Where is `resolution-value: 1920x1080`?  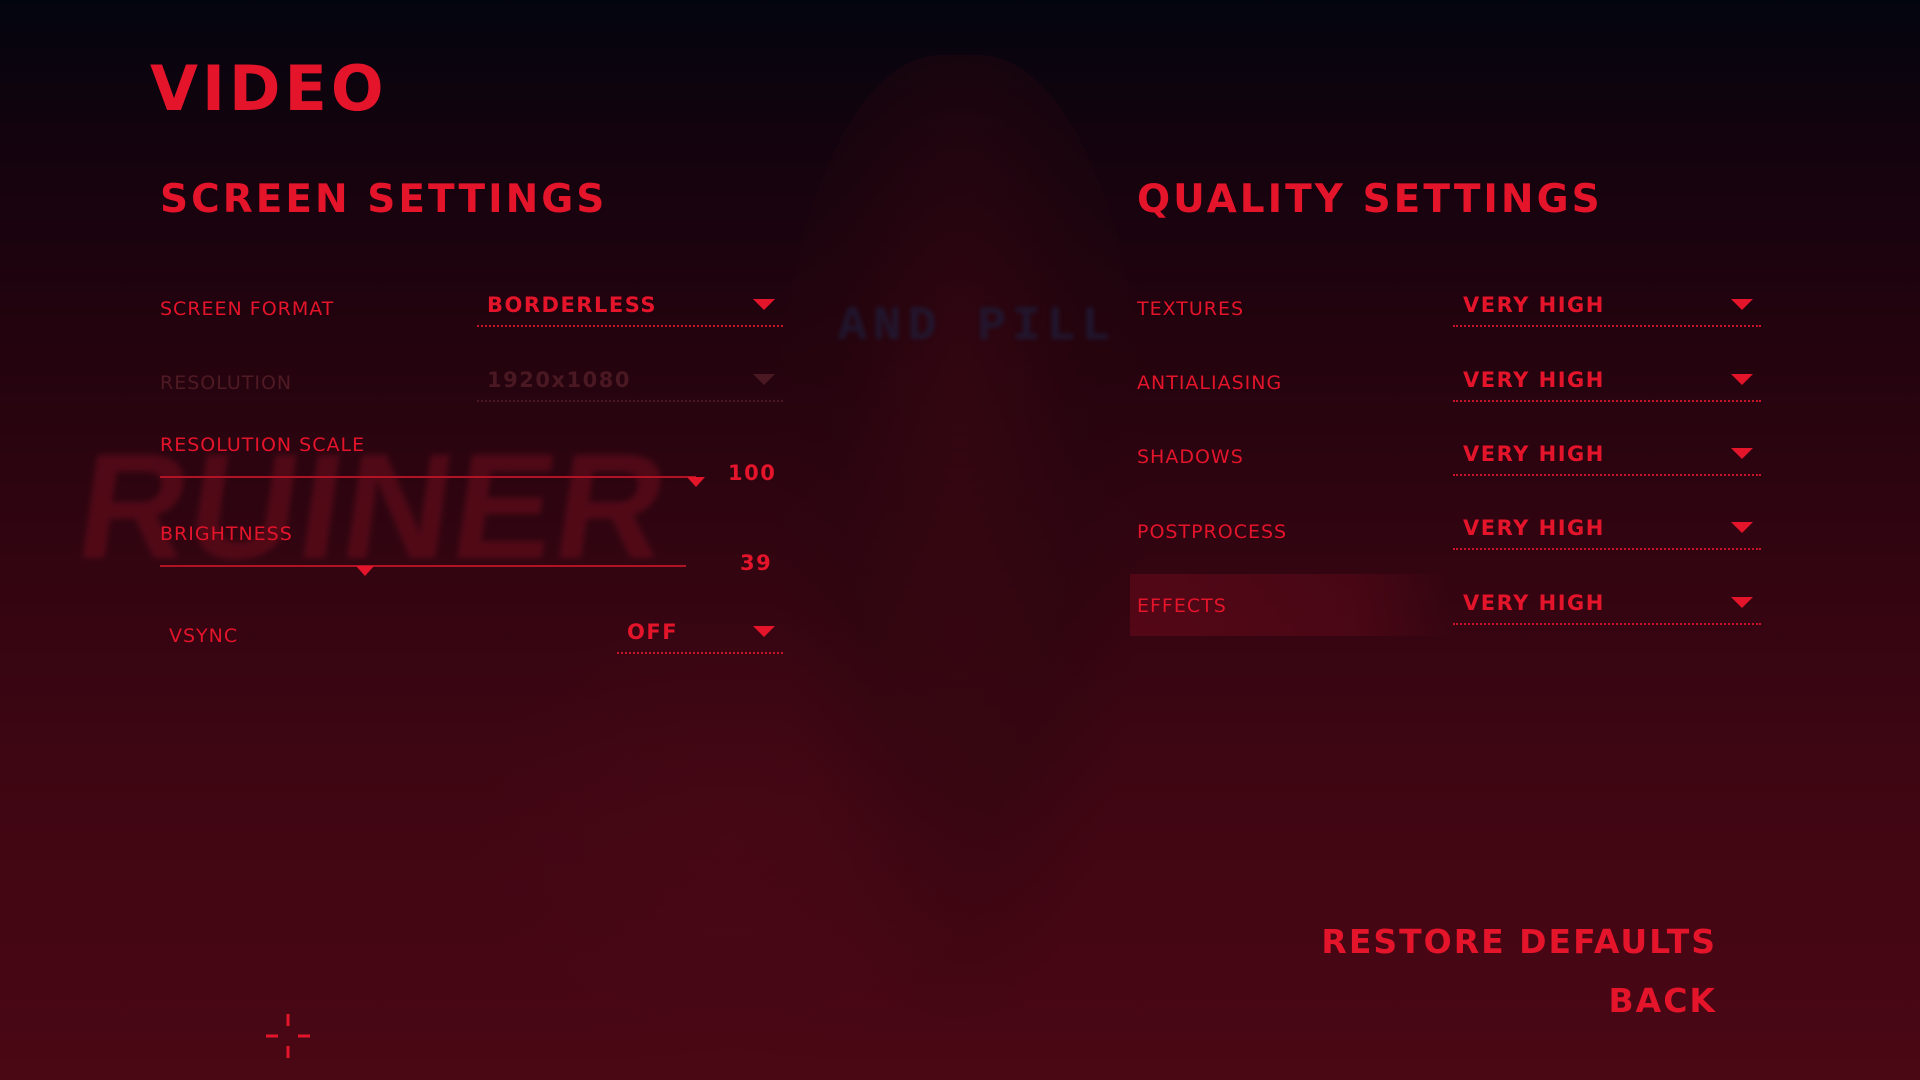 resolution-value: 1920x1080 is located at coordinates (559, 380).